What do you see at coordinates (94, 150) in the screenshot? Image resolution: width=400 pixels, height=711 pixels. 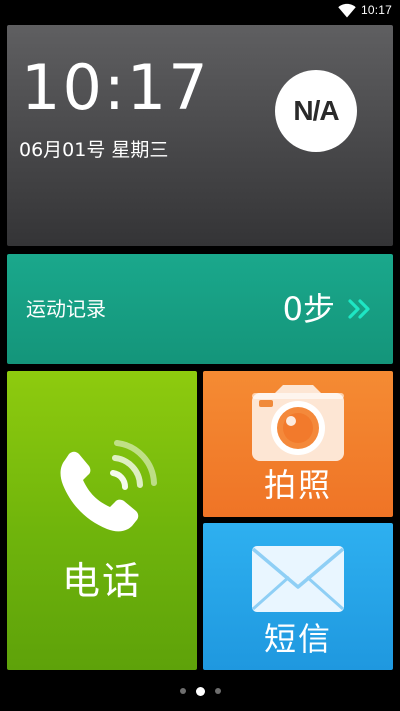 I see `clock-date: 06月01号 星期三` at bounding box center [94, 150].